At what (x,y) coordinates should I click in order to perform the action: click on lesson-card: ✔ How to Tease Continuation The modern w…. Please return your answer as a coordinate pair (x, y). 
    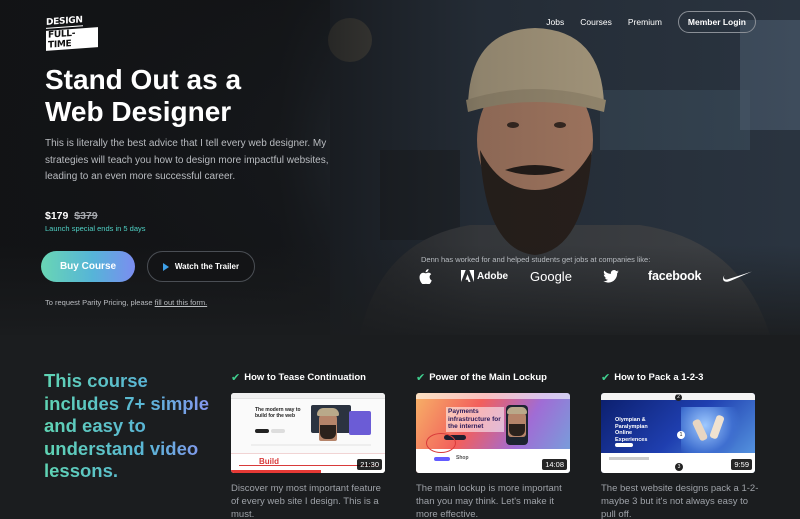
    Looking at the image, I should click on (309, 445).